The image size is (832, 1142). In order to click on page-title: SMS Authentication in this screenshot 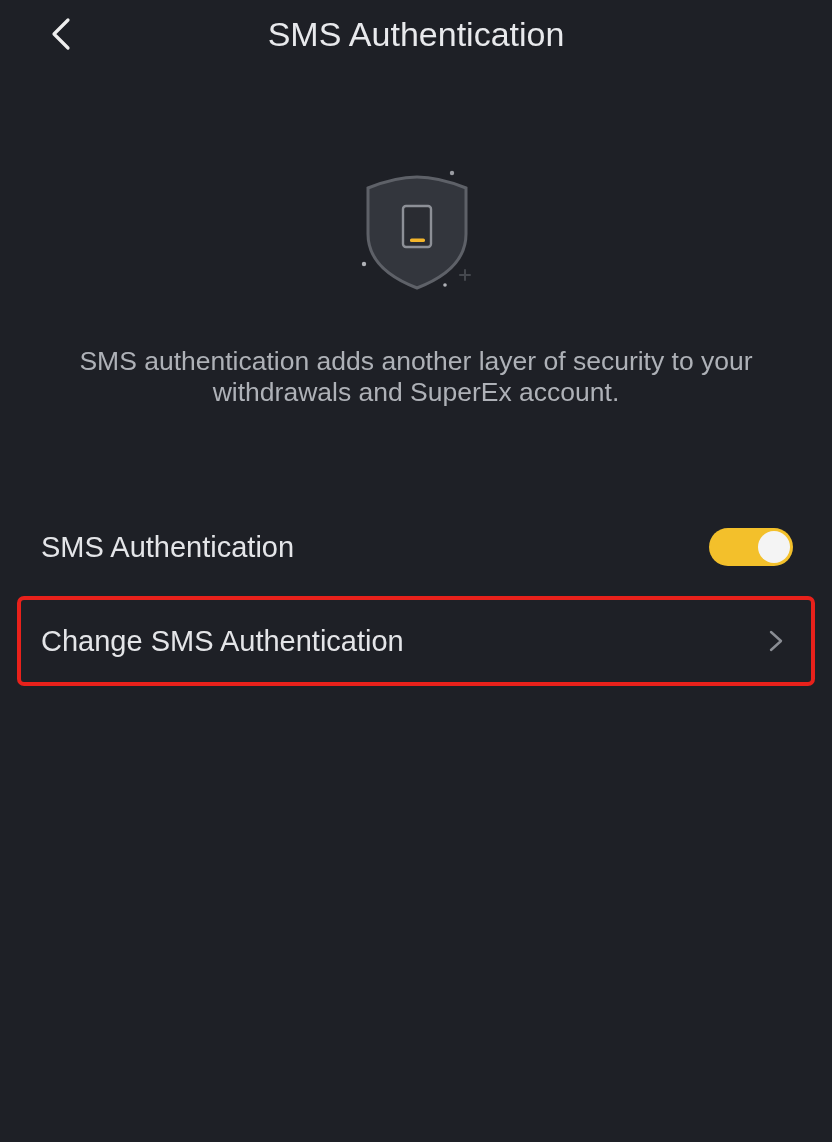, I will do `click(416, 34)`.